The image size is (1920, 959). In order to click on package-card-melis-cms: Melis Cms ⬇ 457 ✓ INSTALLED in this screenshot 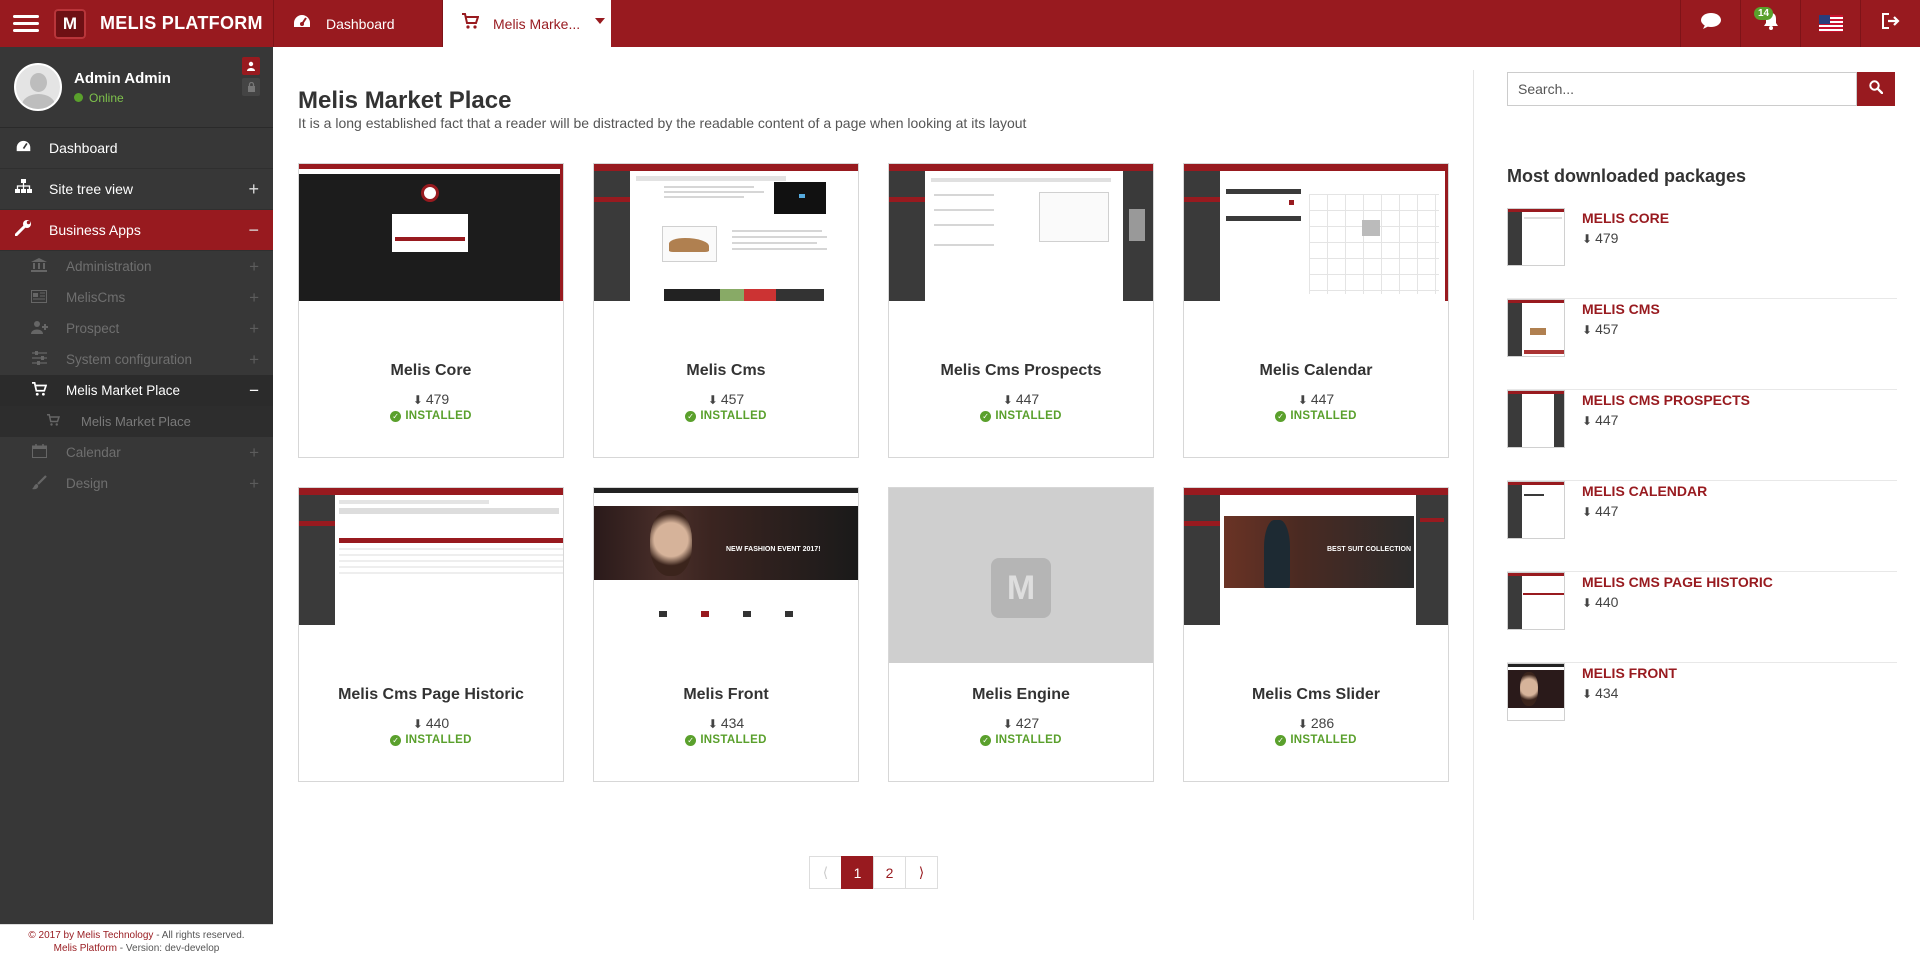, I will do `click(726, 310)`.